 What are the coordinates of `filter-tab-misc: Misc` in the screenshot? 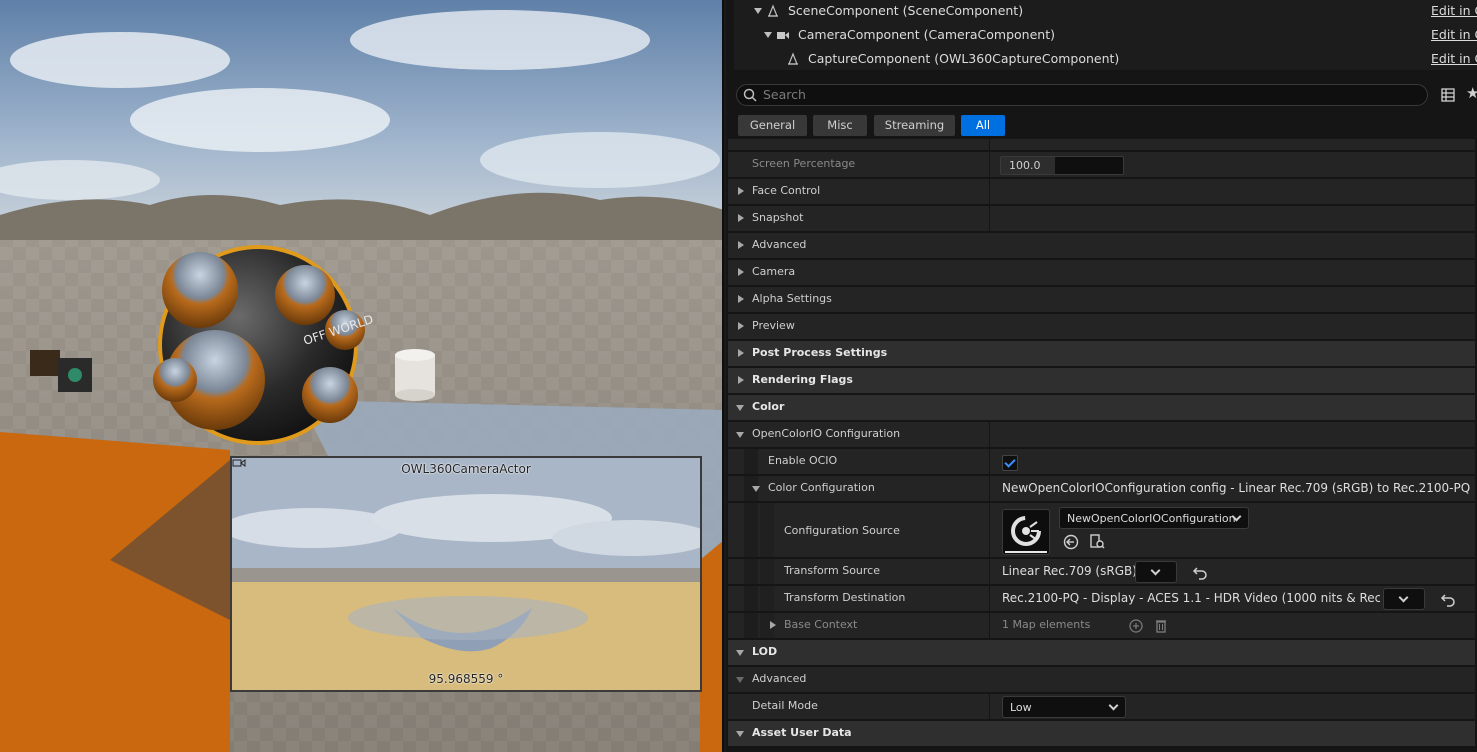 It's located at (840, 125).